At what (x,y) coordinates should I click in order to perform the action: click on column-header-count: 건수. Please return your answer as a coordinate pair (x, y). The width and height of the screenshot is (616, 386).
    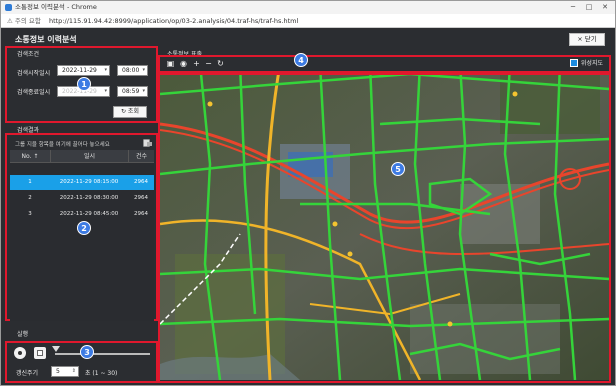
    Looking at the image, I should click on (141, 156).